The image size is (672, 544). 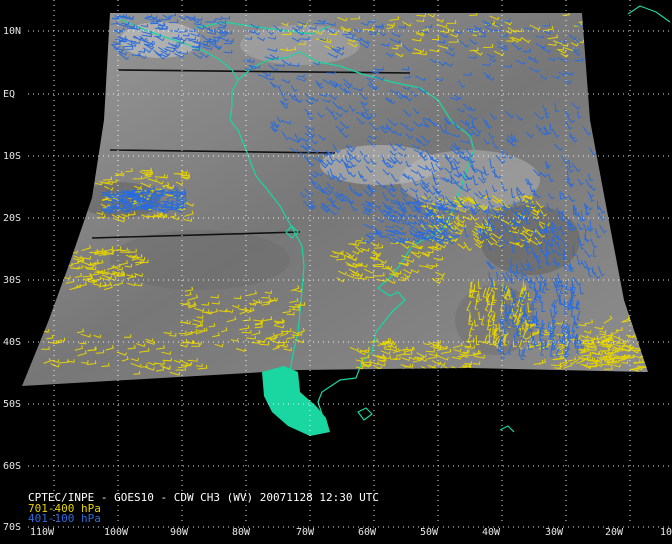 I want to click on lon-label-90w: 90W, so click(x=179, y=532).